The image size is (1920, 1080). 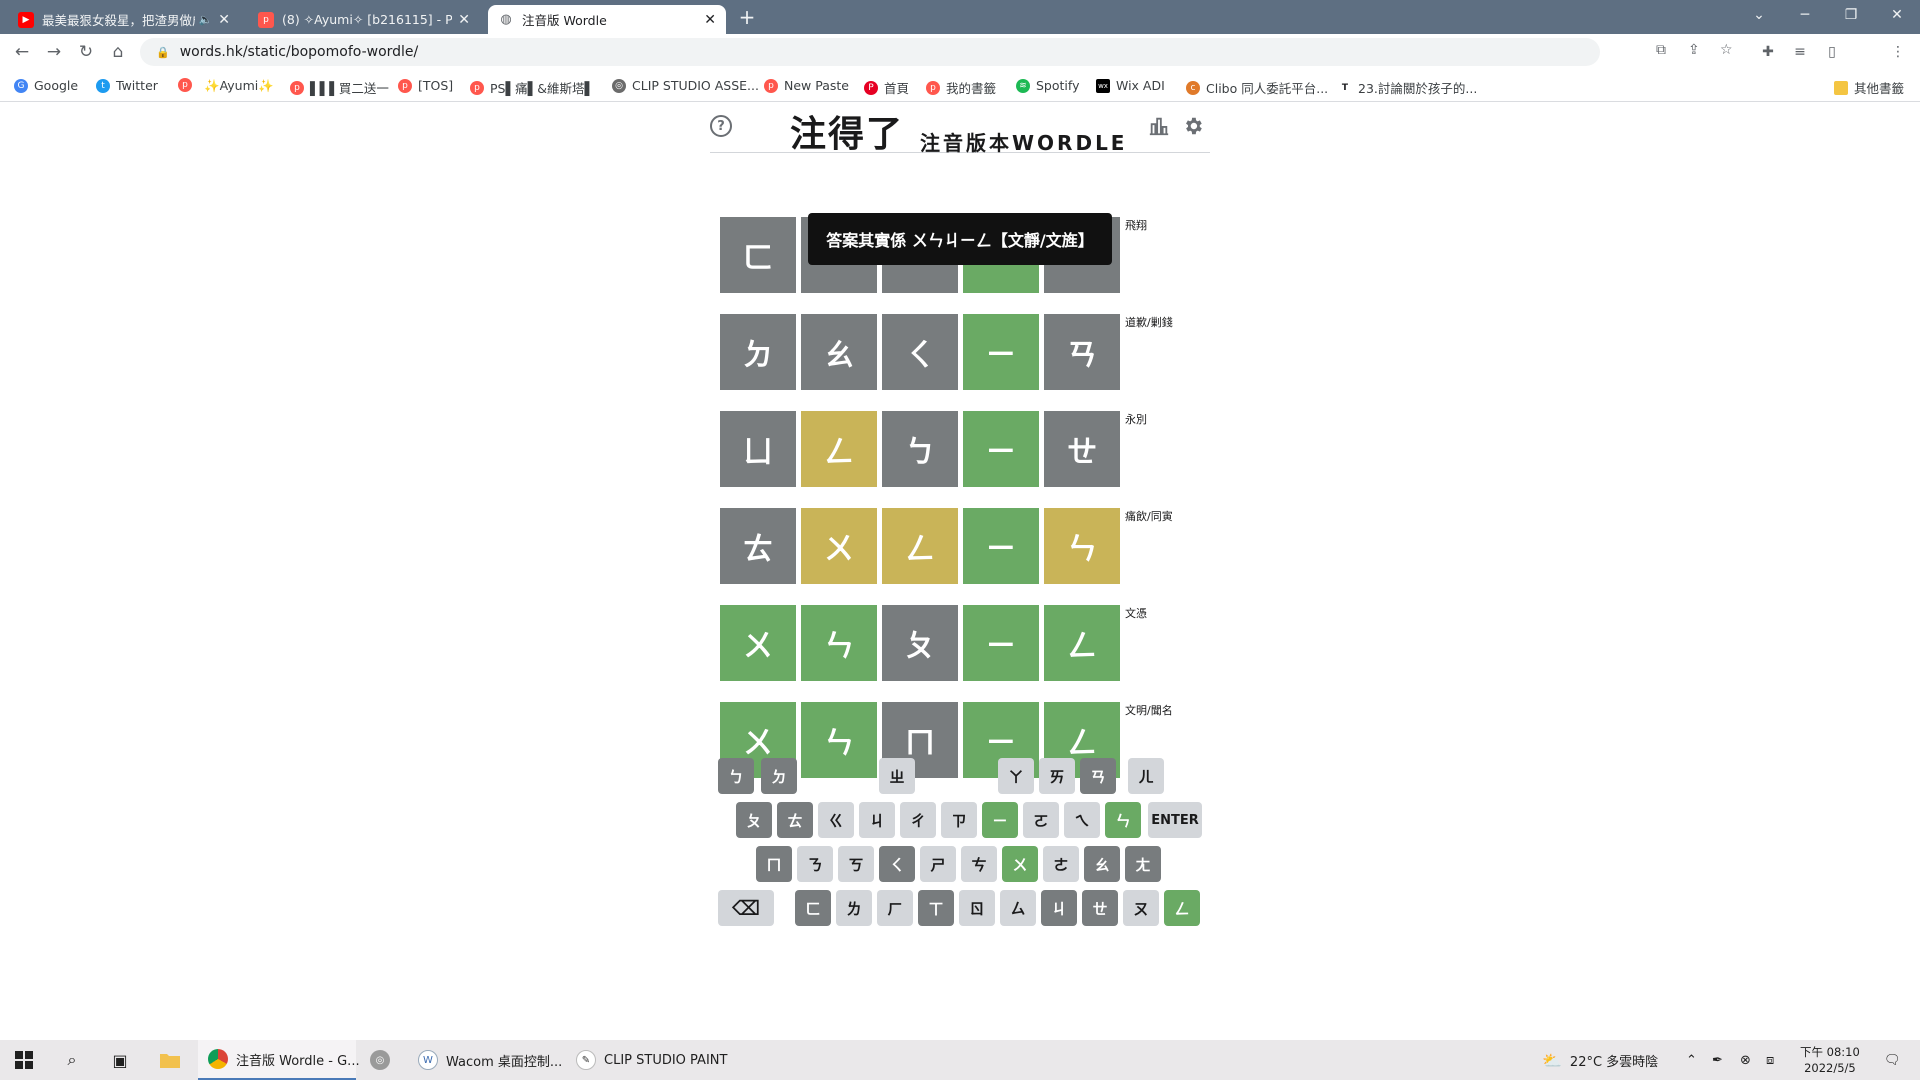 I want to click on bookmark-twitter: t Twitter, so click(x=127, y=85).